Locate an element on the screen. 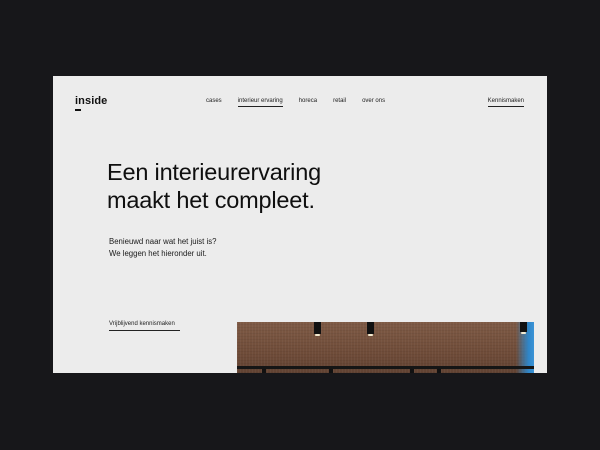 The image size is (600, 450). nav-item-cases: cases is located at coordinates (214, 102).